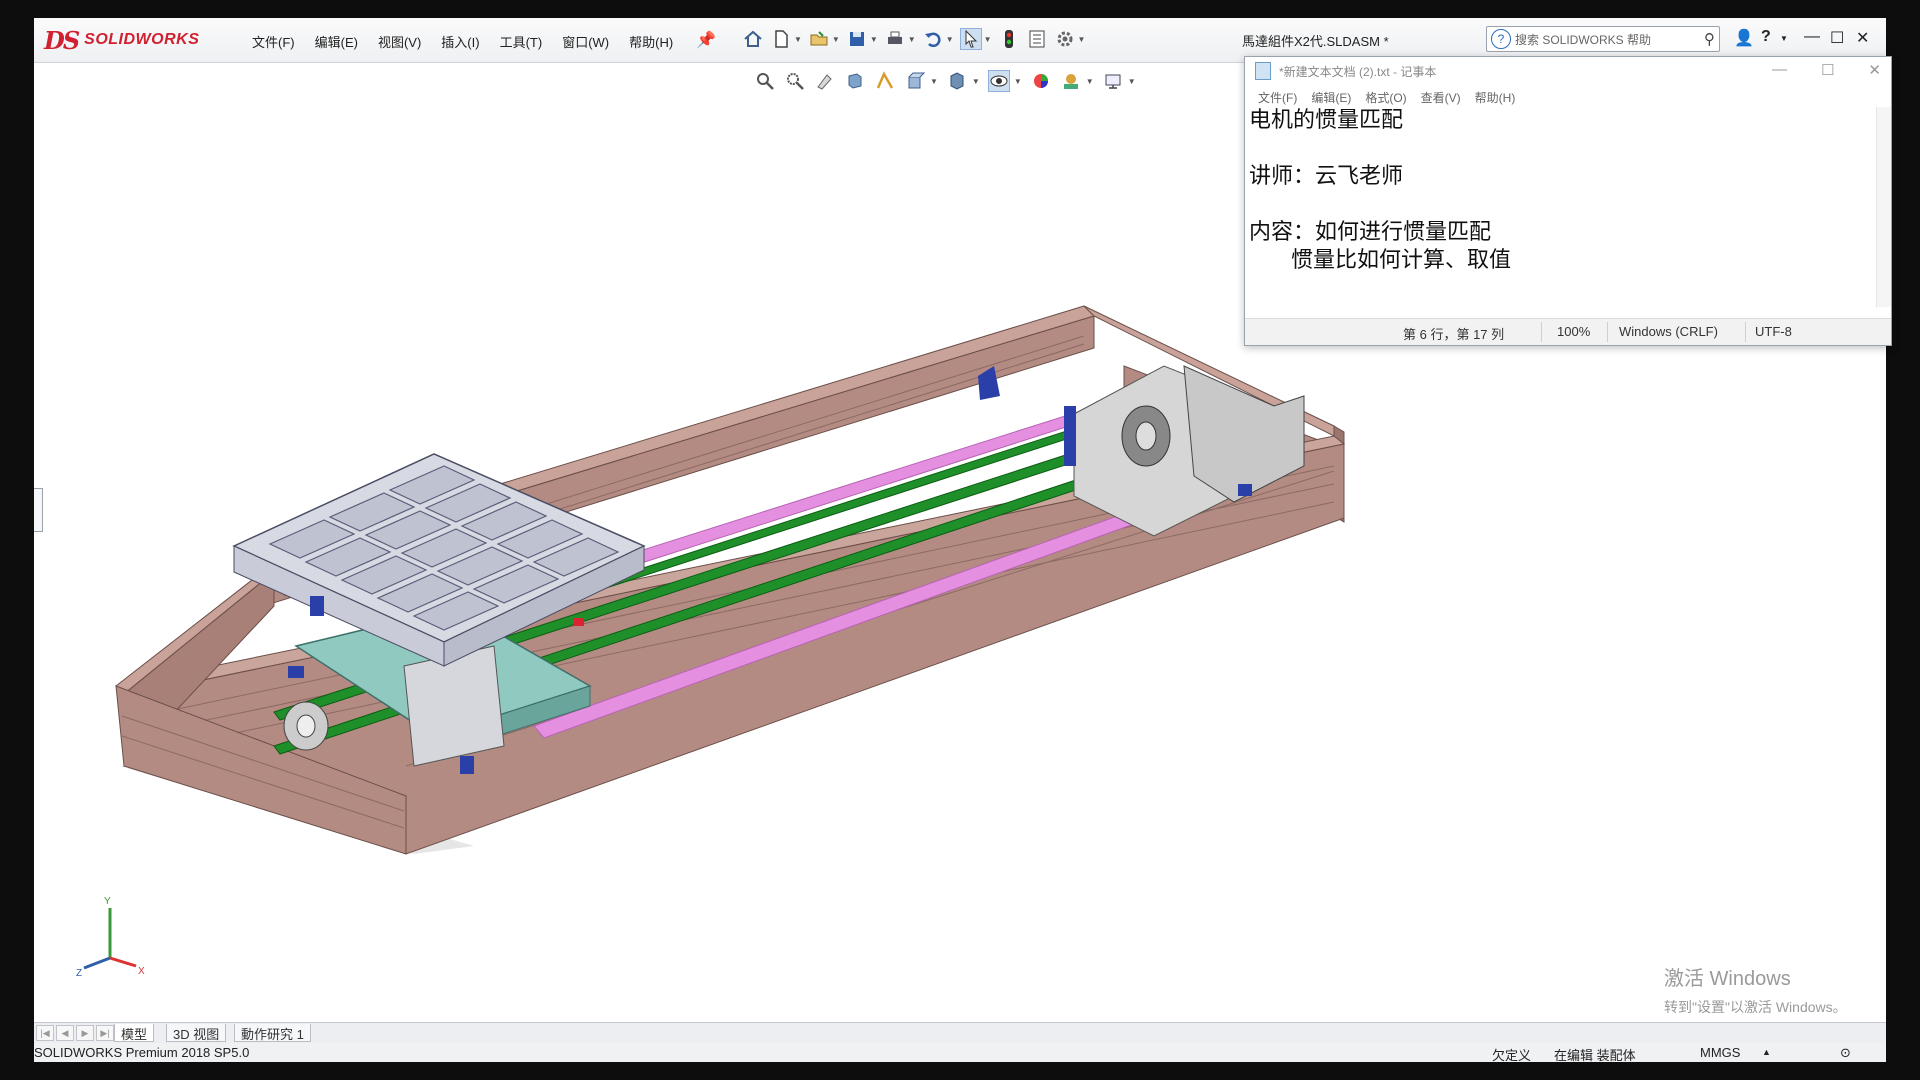 The image size is (1920, 1080). I want to click on save-icon, so click(857, 39).